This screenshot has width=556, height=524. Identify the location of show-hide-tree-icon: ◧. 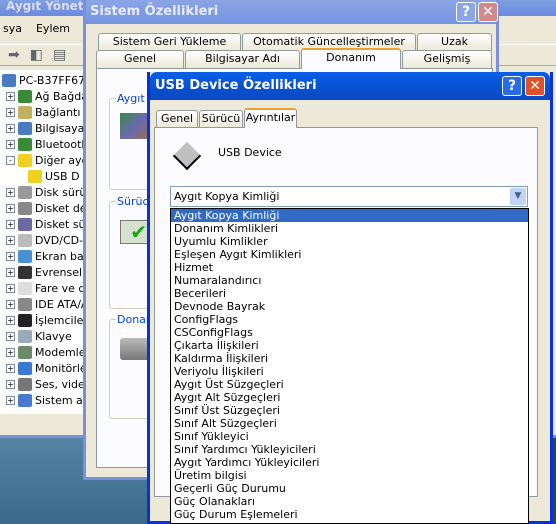
(36, 55).